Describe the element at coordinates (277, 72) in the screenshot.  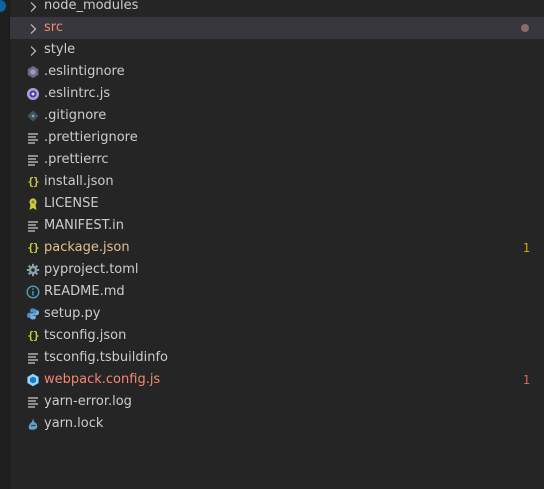
I see `file-item-eslintignore: .eslintignore` at that location.